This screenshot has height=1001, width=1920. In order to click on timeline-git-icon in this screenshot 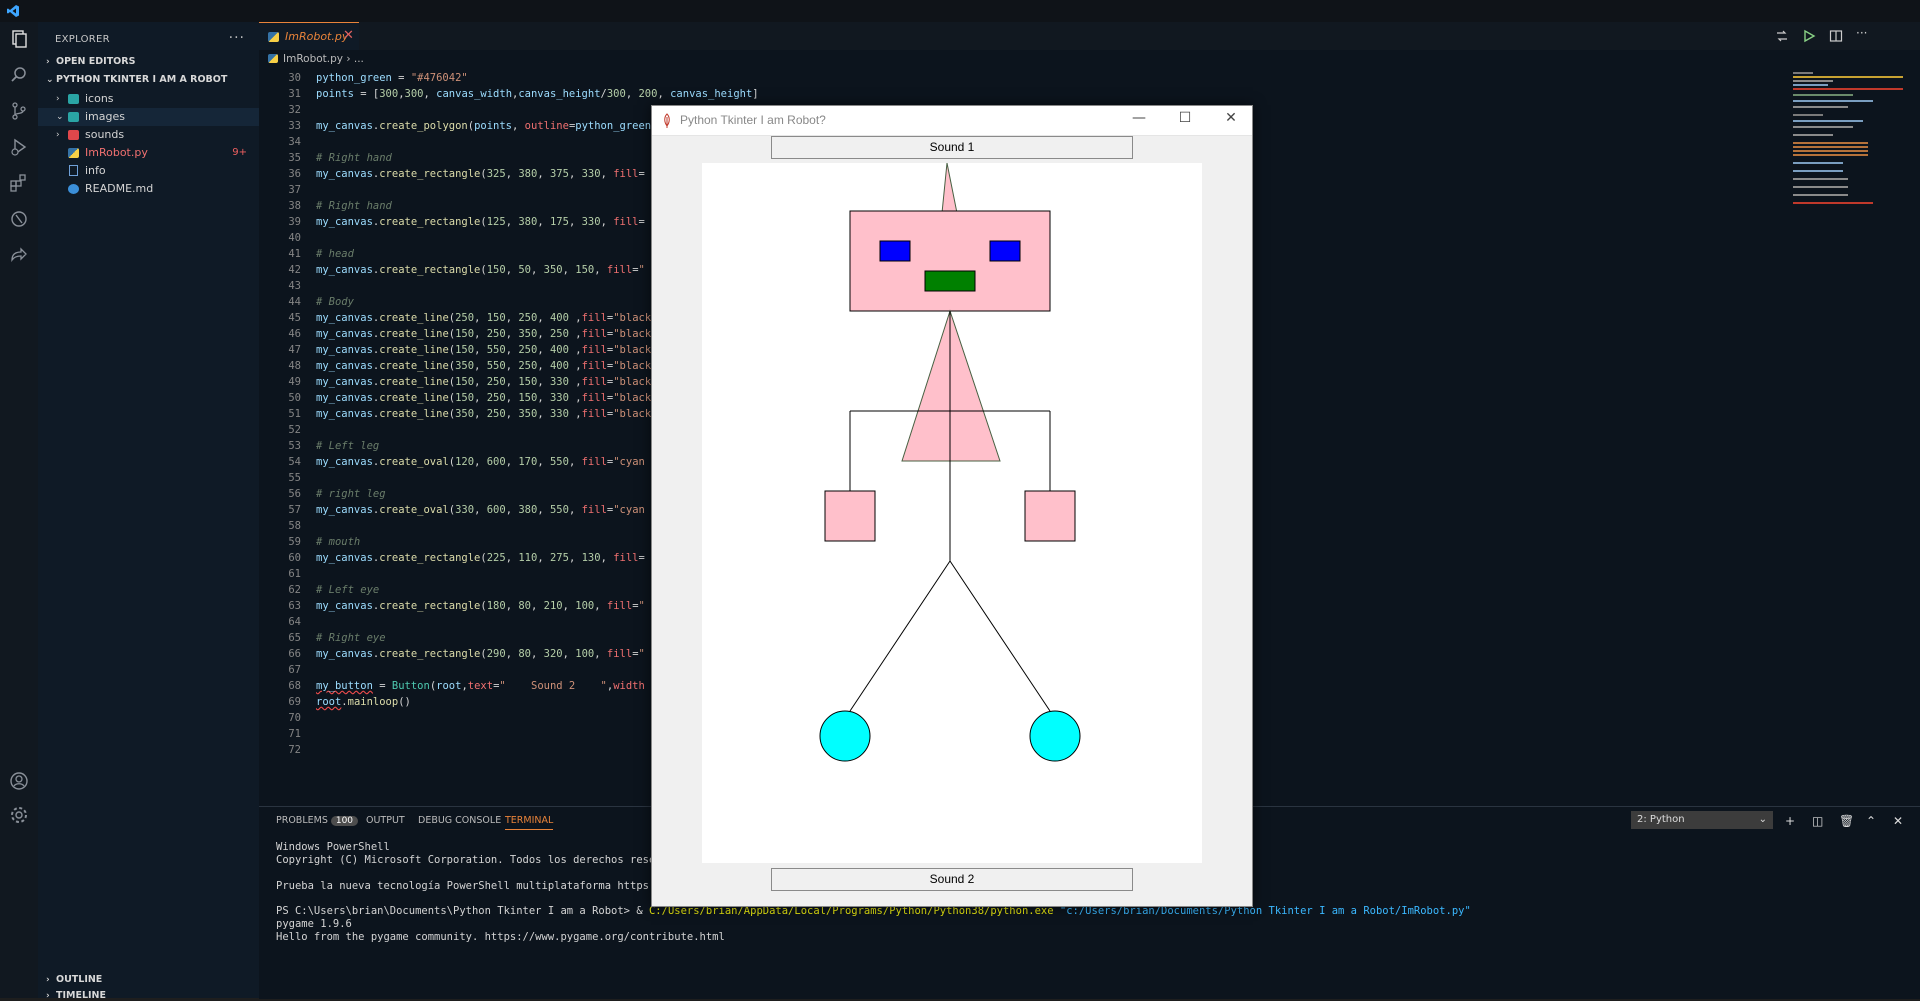, I will do `click(19, 219)`.